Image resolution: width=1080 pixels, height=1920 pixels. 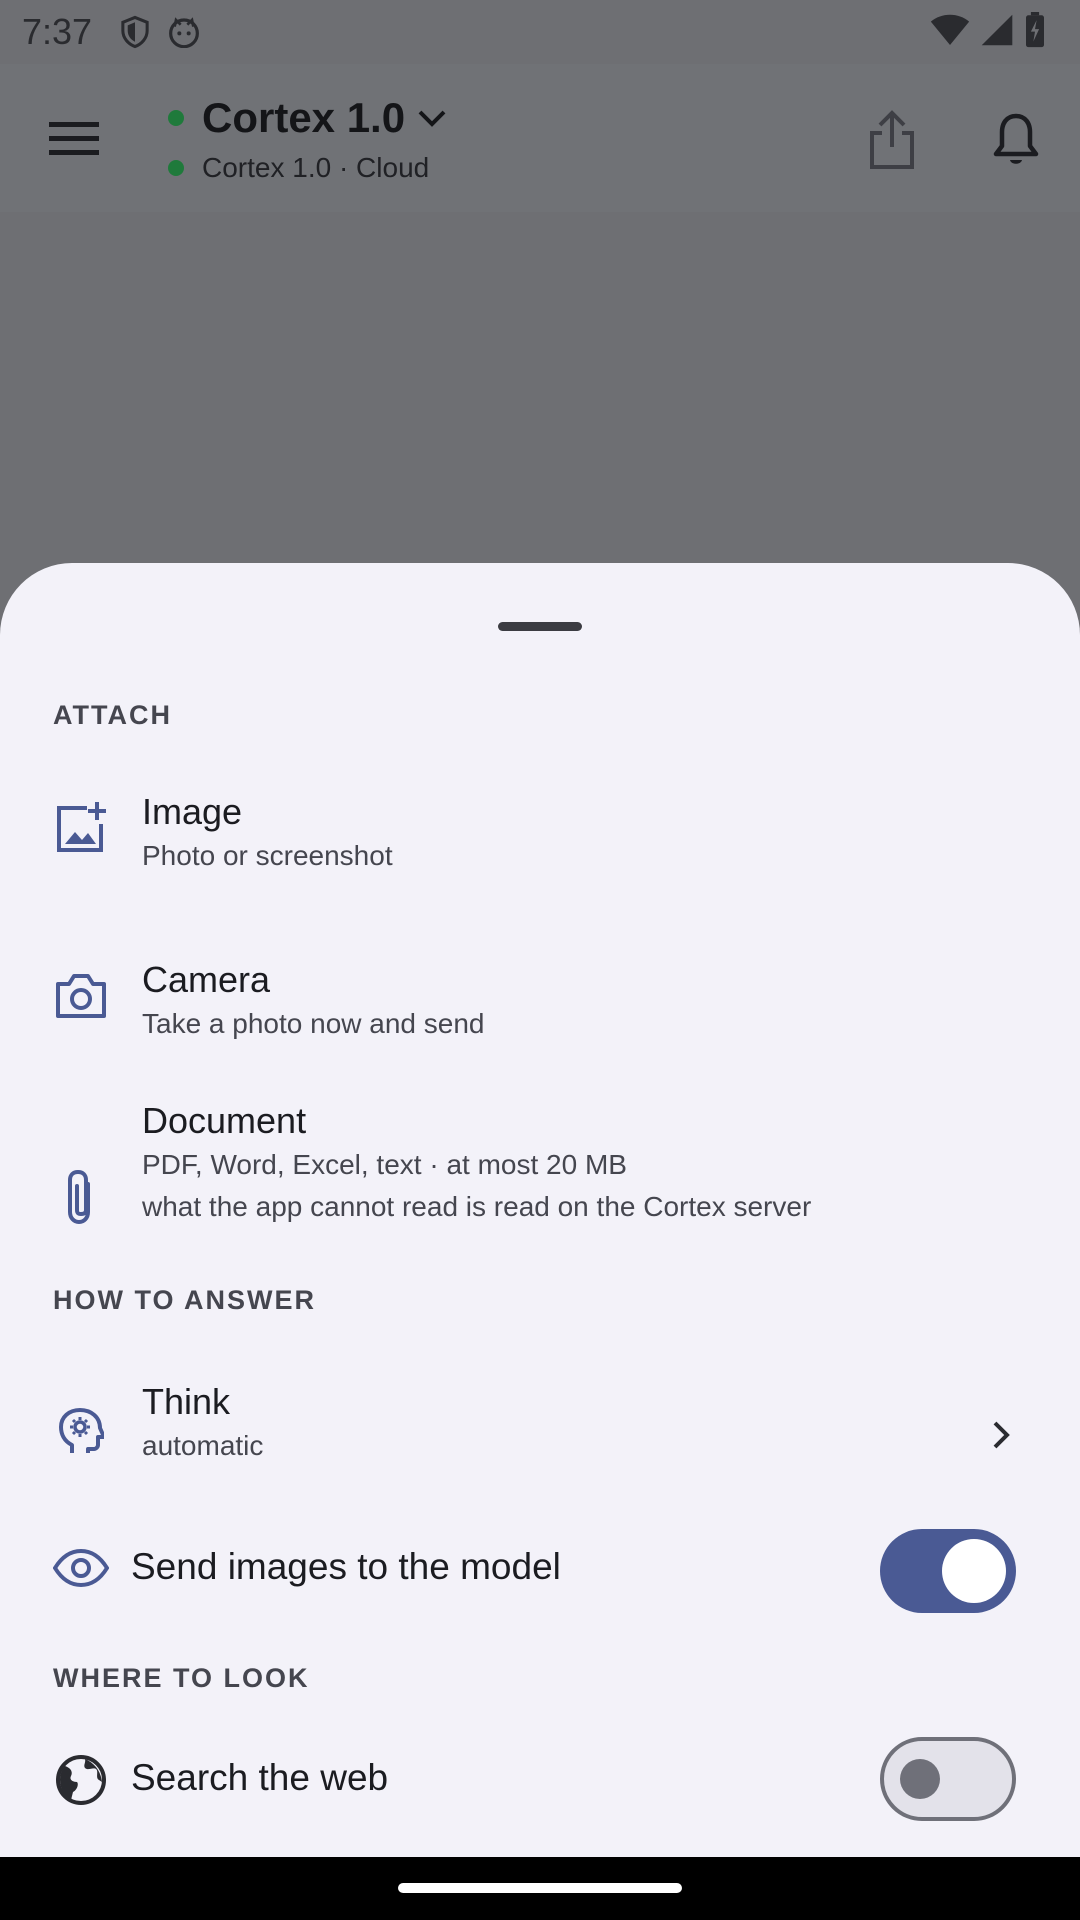 What do you see at coordinates (540, 32) in the screenshot?
I see `status-bar: 7:37` at bounding box center [540, 32].